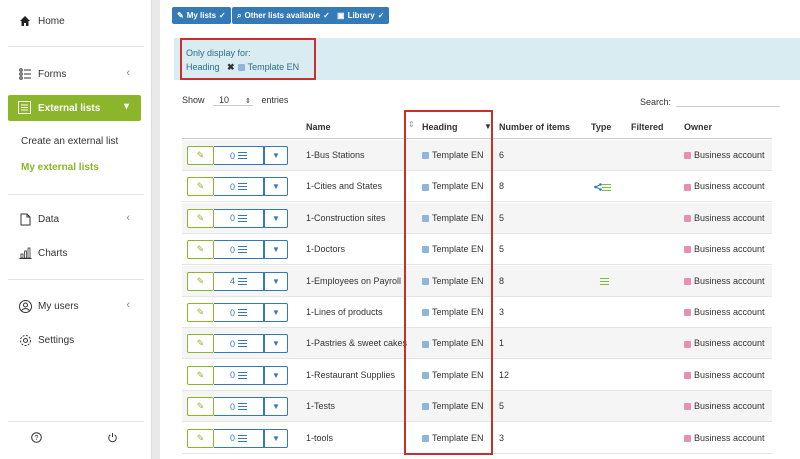  I want to click on sidebar-subitem-create-list: Create an external list, so click(69, 141).